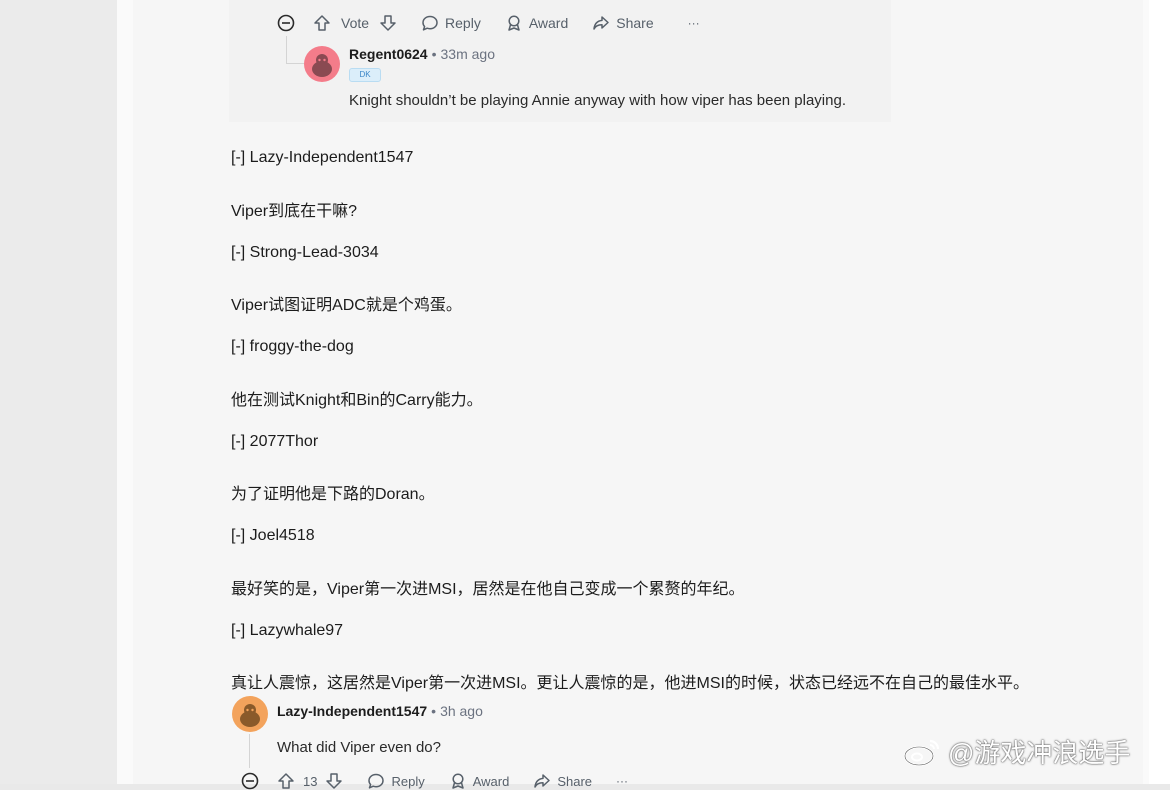 The height and width of the screenshot is (790, 1170). I want to click on comment-meta: Lazy-Independent1547 • 3h ago, so click(380, 711).